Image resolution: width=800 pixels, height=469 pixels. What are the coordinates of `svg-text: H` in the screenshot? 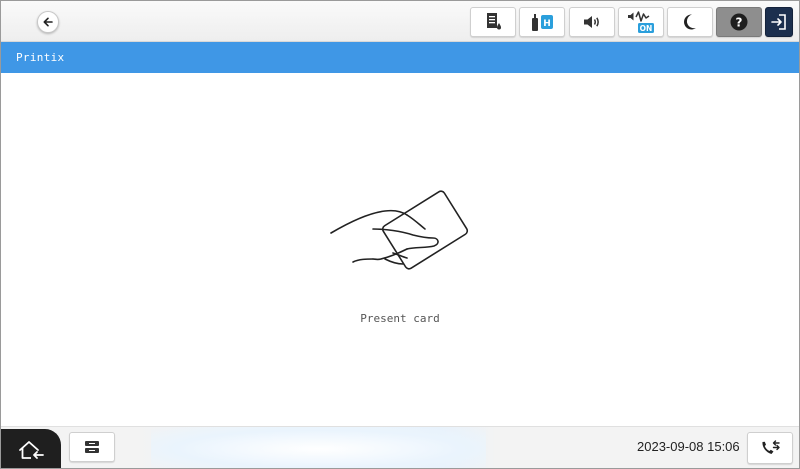 It's located at (547, 24).